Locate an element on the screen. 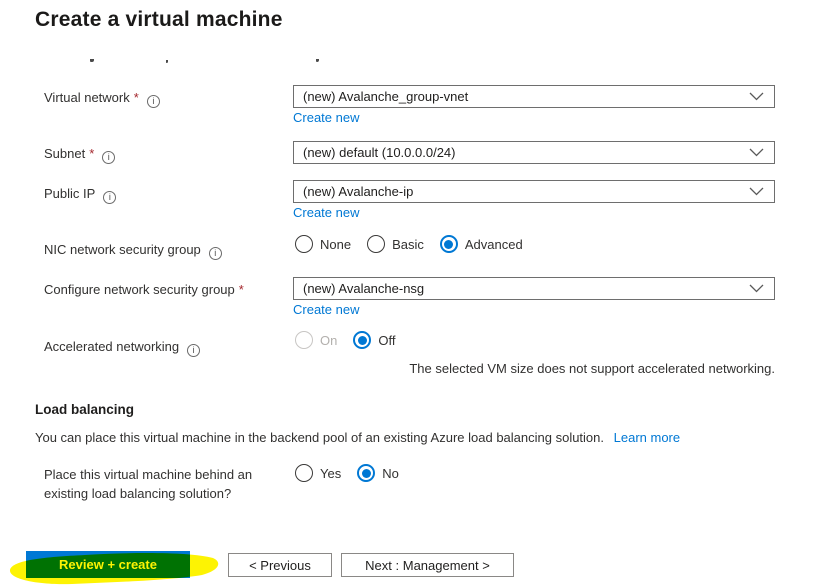  virtual-network-create-new-link: Create new is located at coordinates (326, 117).